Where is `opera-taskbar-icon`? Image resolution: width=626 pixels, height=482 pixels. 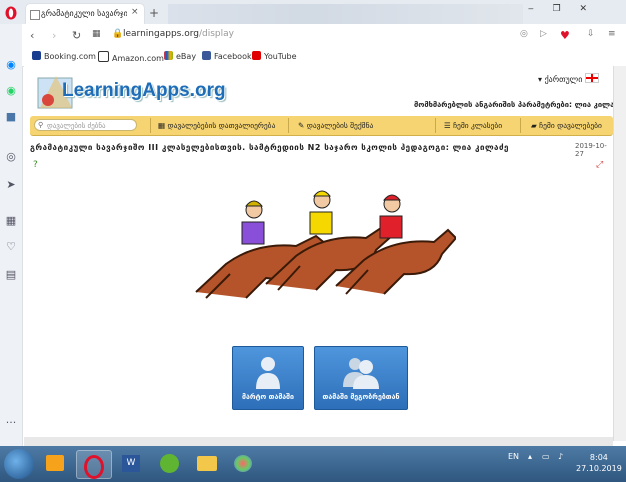 opera-taskbar-icon is located at coordinates (94, 464).